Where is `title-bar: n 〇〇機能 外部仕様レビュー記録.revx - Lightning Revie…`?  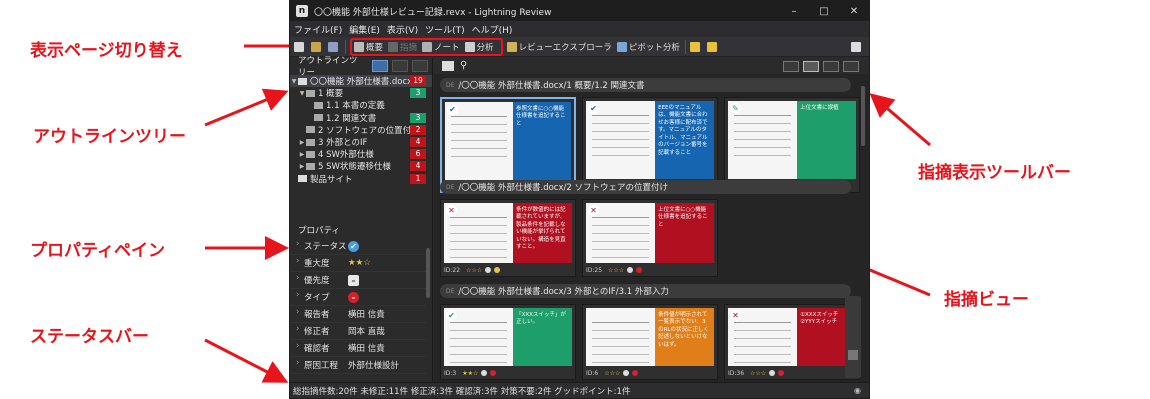
title-bar: n 〇〇機能 外部仕様レビュー記録.revx - Lightning Revie… is located at coordinates (579, 11).